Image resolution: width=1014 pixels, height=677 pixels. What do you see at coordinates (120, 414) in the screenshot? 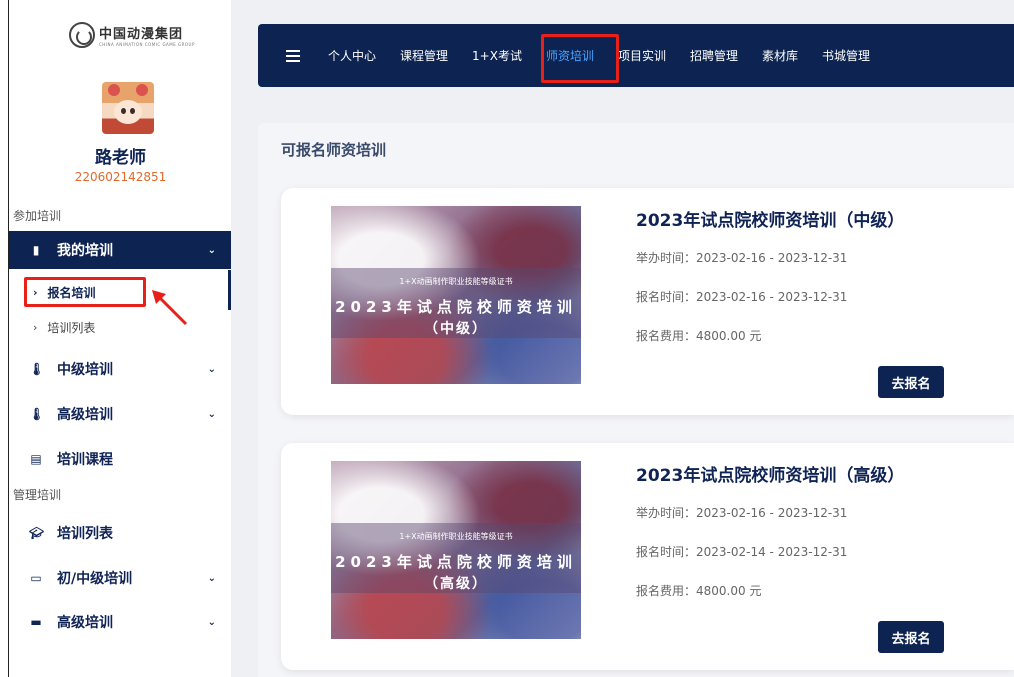
I see `sidebar-item-advanced: 🌡︎ 高级培训 ⌄` at bounding box center [120, 414].